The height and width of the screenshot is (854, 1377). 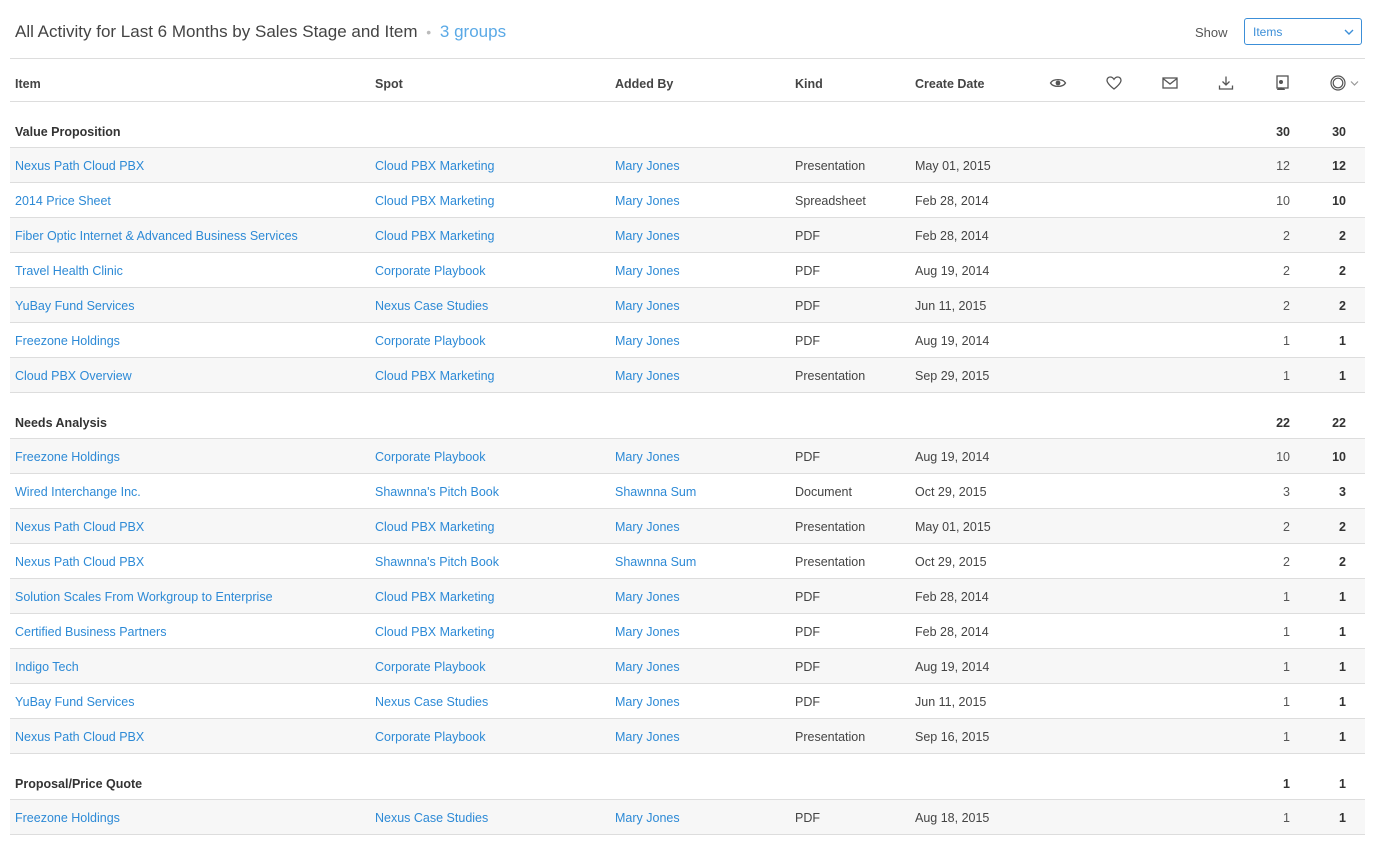 I want to click on group-total-secondary: 22, so click(x=1339, y=423).